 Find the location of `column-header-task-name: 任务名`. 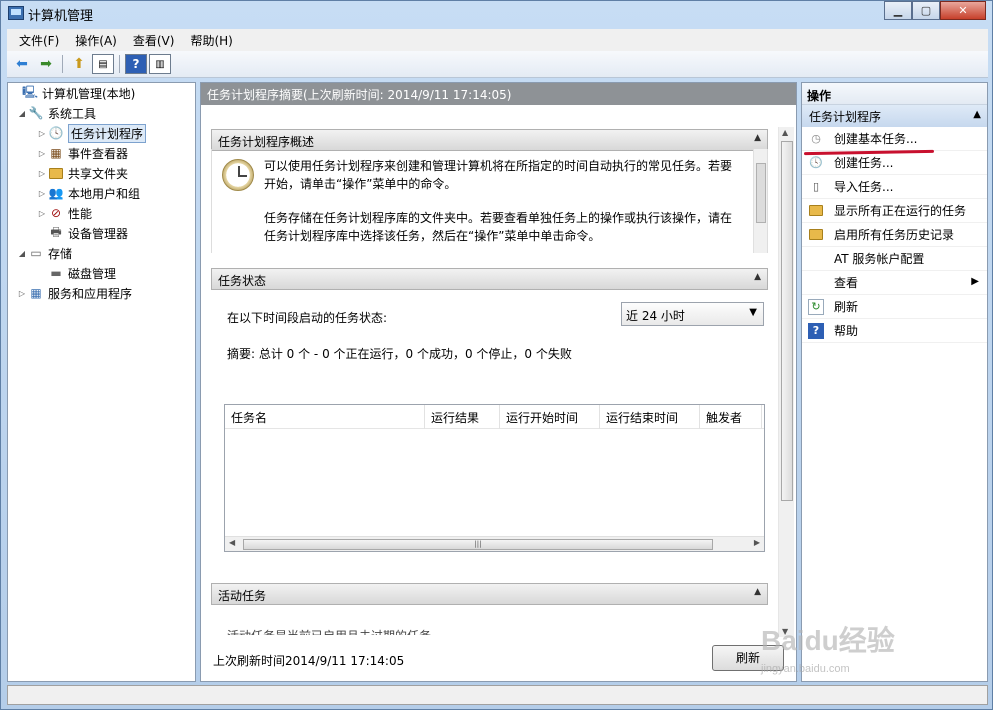

column-header-task-name: 任务名 is located at coordinates (325, 417).